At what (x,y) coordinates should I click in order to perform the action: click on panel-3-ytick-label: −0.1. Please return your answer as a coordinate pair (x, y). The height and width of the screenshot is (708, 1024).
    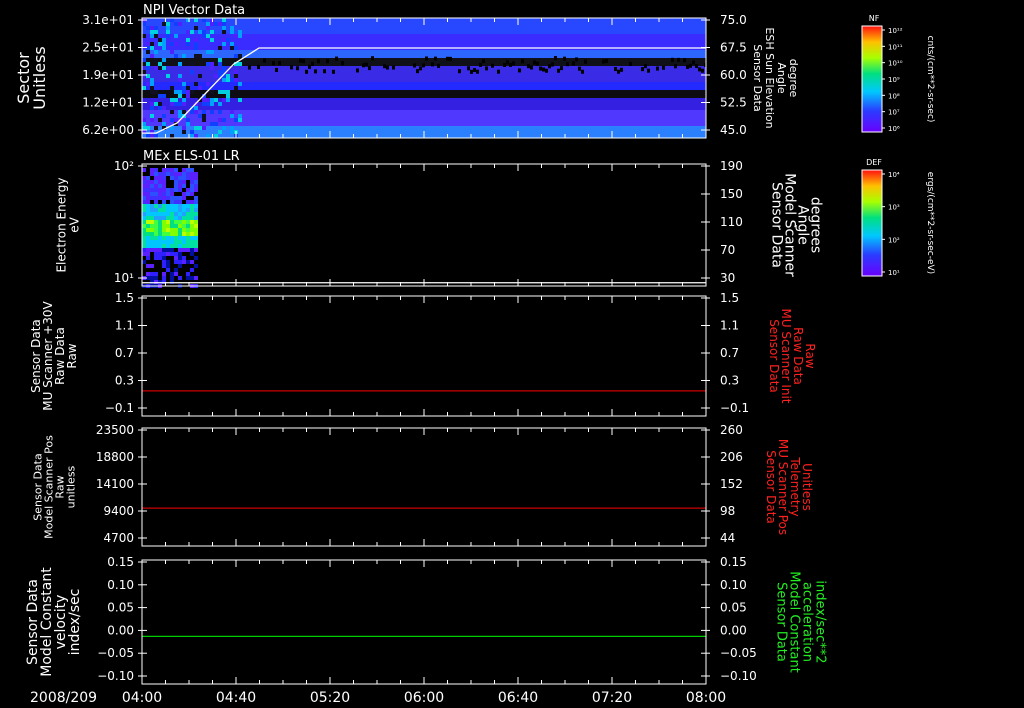
    Looking at the image, I should click on (119, 408).